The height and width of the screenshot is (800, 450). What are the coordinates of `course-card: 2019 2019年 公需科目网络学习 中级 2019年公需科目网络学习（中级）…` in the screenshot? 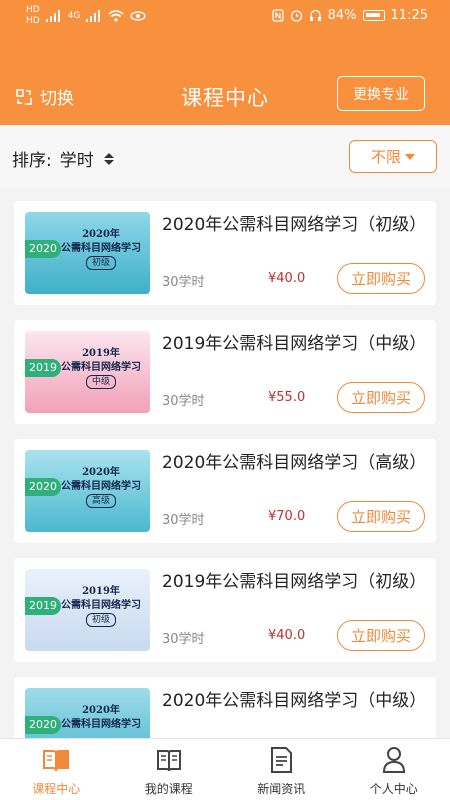 It's located at (225, 372).